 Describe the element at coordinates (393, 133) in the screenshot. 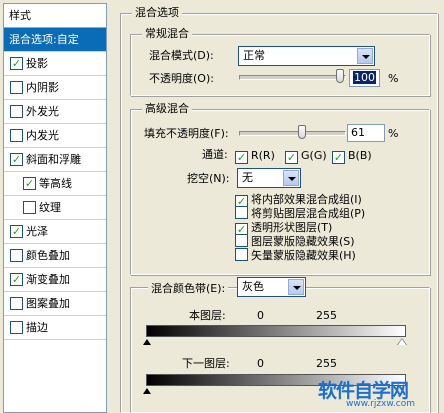

I see `fill-opacity-unit: %` at that location.